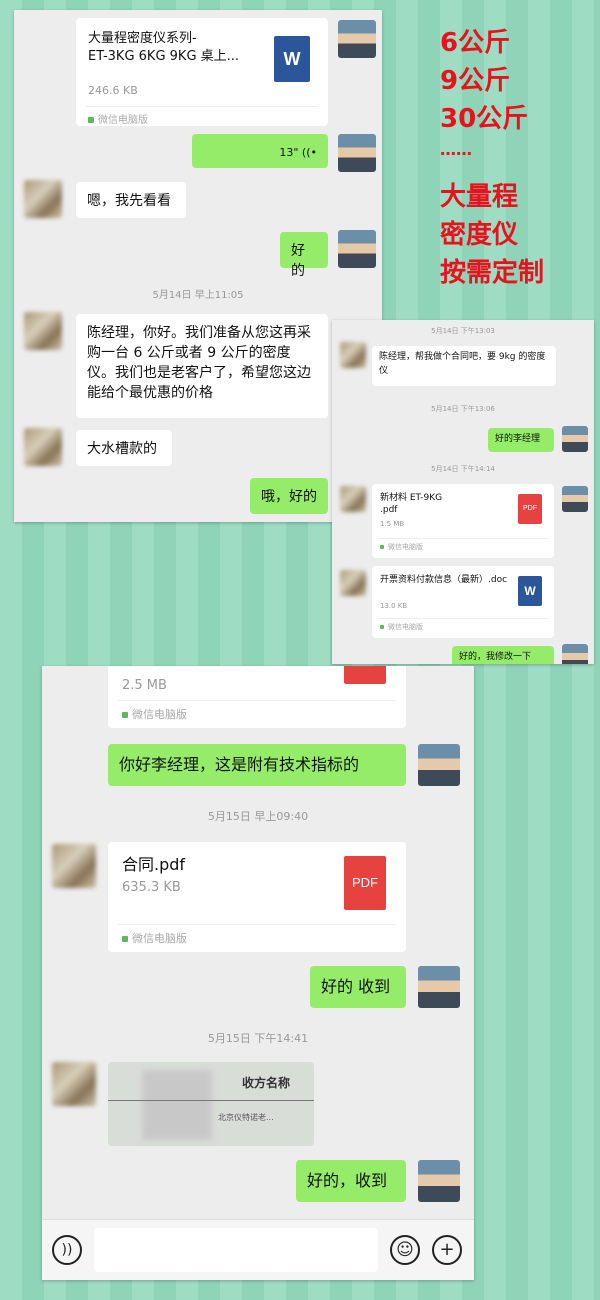  Describe the element at coordinates (67, 1250) in the screenshot. I see `voice-icon: ))` at that location.